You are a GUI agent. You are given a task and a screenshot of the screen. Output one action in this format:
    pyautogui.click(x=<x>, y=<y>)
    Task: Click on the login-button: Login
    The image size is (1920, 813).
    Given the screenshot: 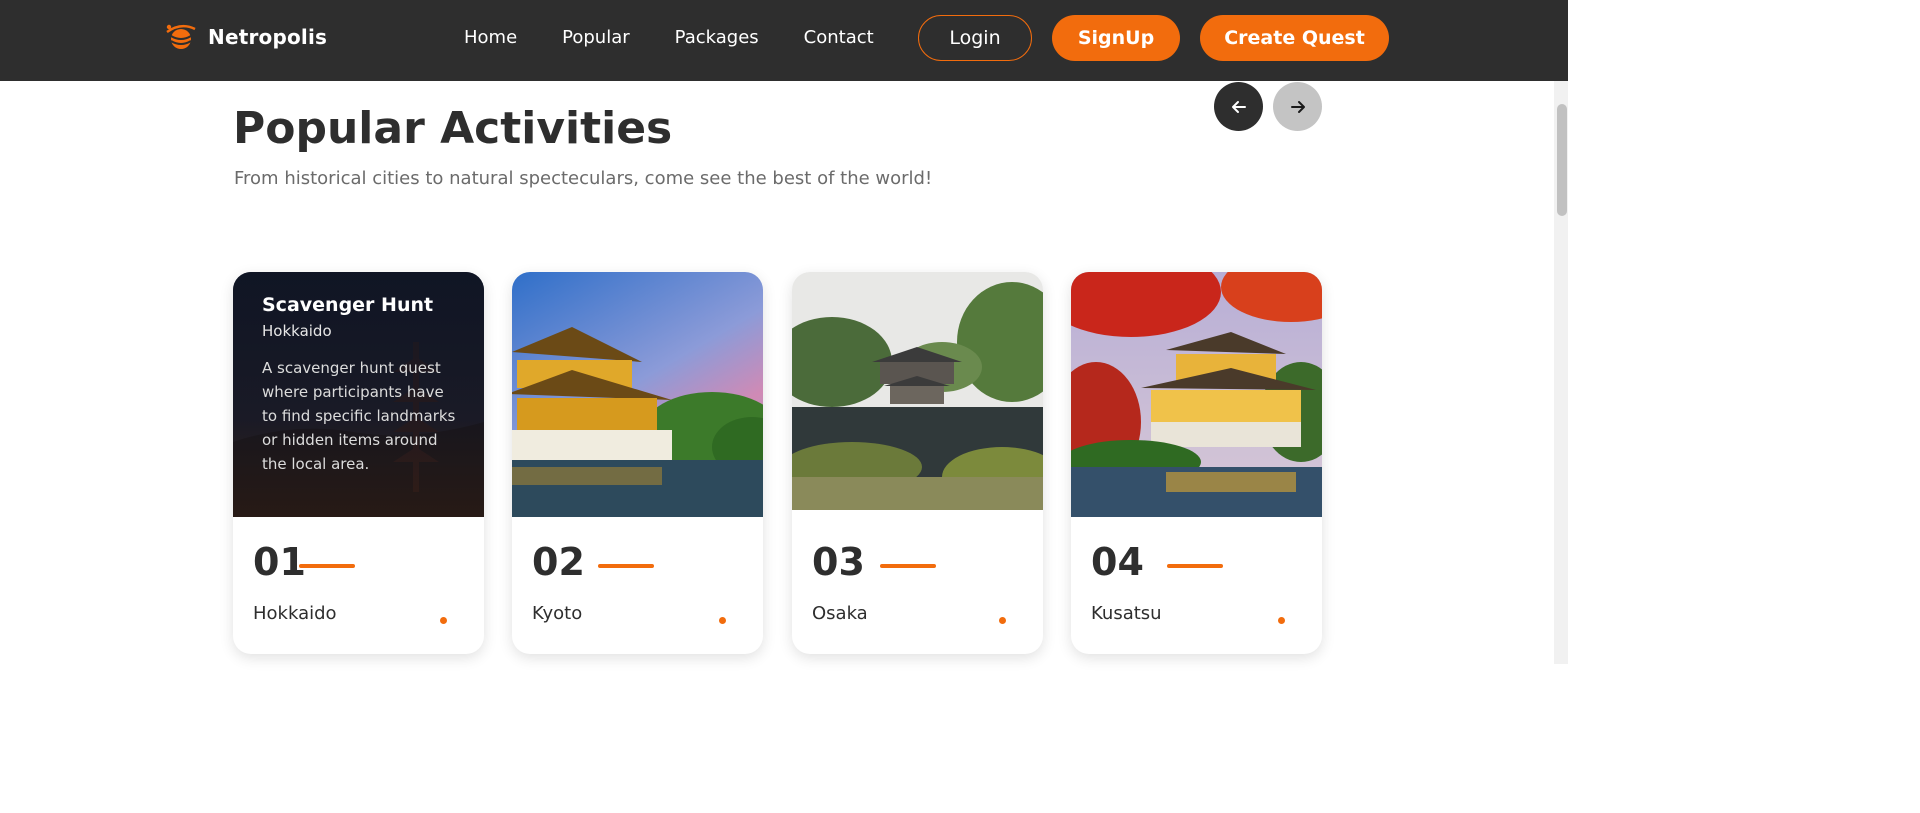 What is the action you would take?
    pyautogui.click(x=975, y=38)
    